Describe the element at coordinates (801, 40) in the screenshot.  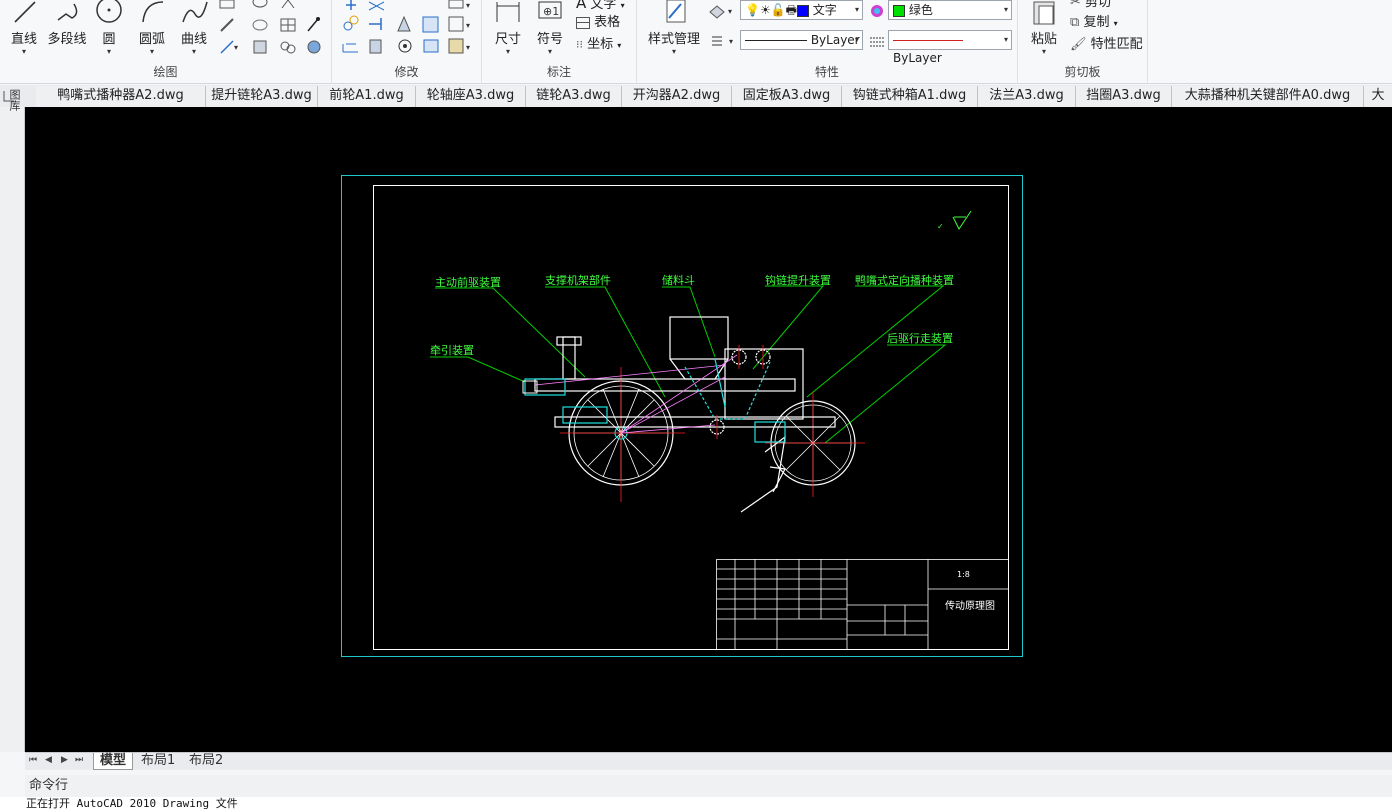
I see `linetype-combo: ByLayer ▾` at that location.